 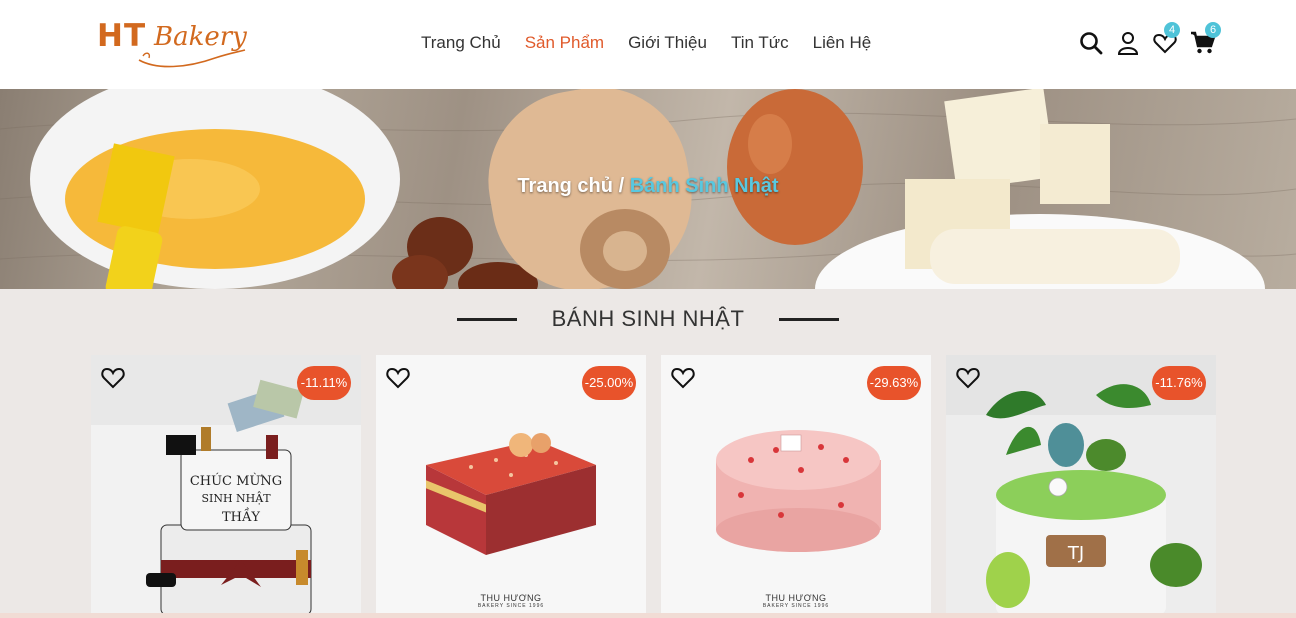 I want to click on discount-badge: -29.63%, so click(x=894, y=383).